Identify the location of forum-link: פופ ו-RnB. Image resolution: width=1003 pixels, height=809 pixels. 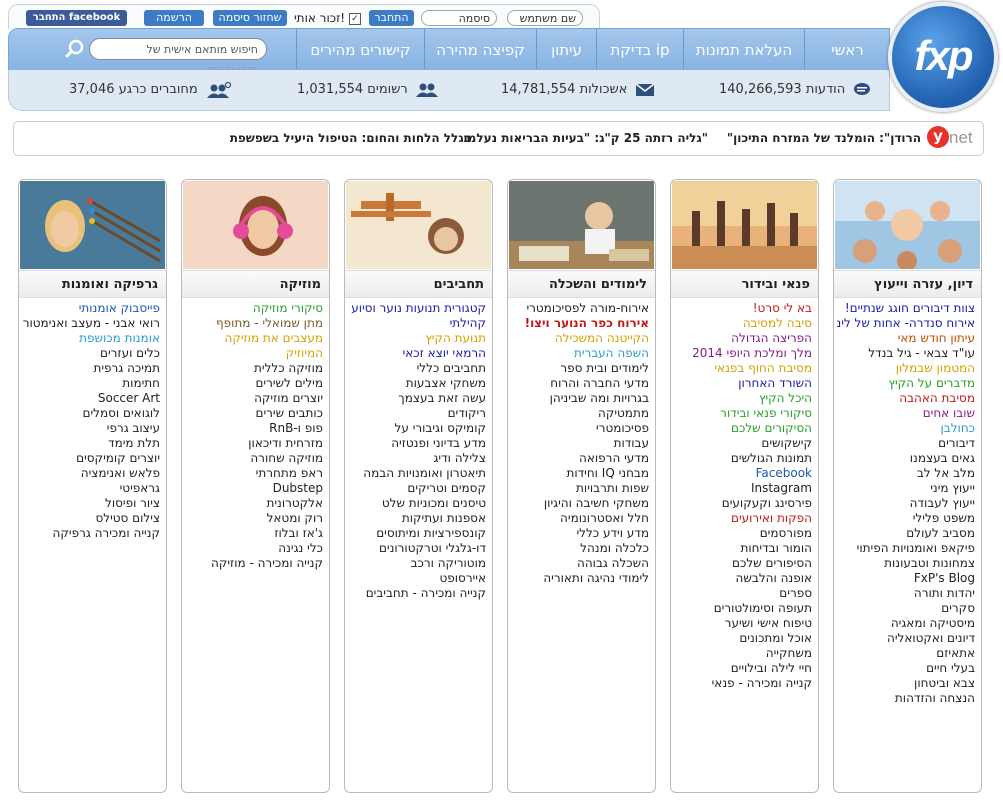
(254, 428).